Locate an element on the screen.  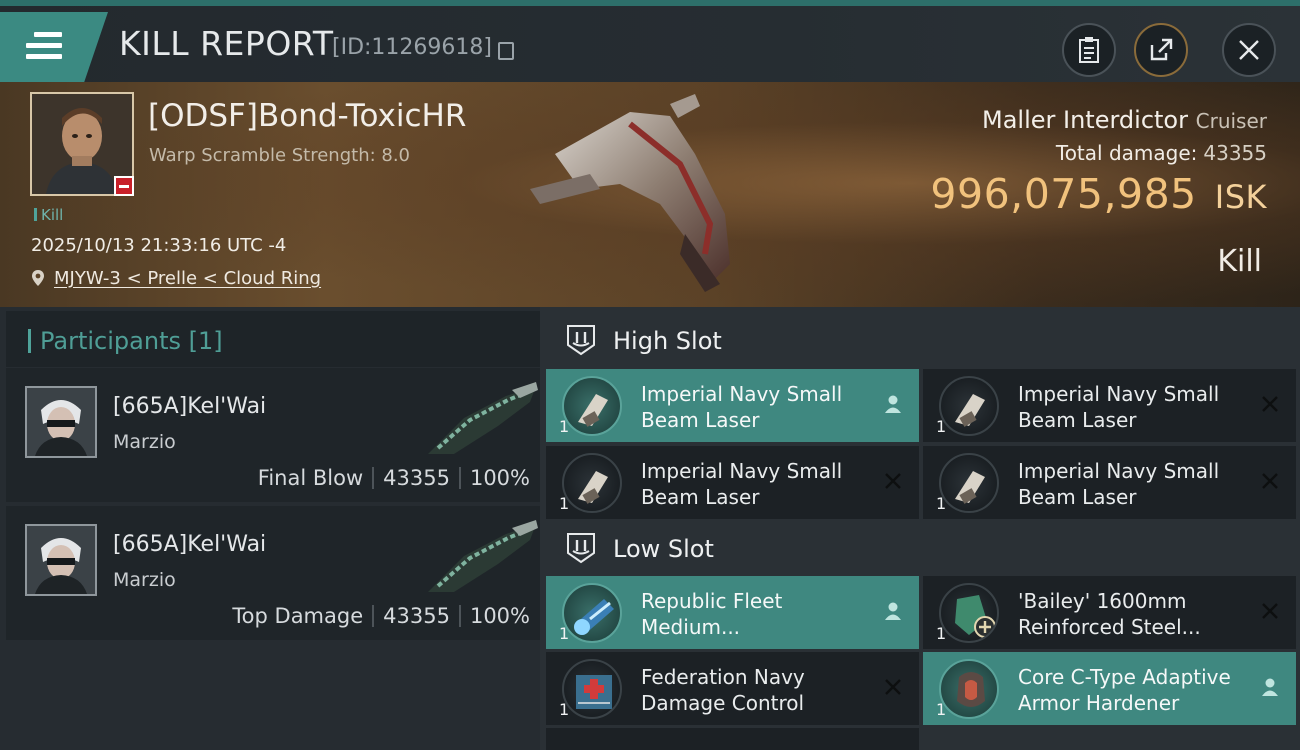
close-icon is located at coordinates (1249, 50).